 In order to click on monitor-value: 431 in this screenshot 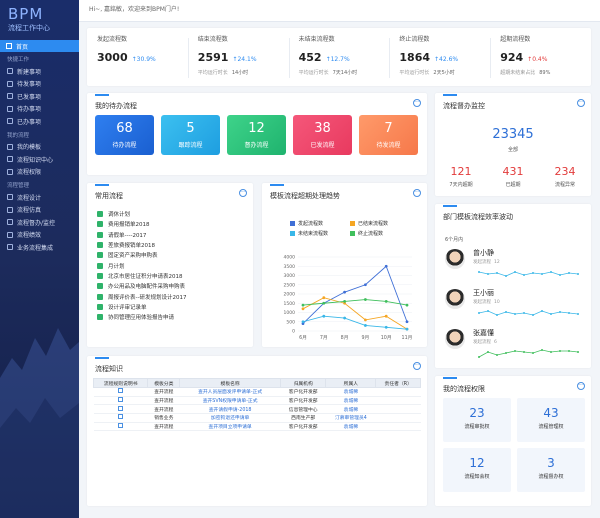, I will do `click(513, 171)`.